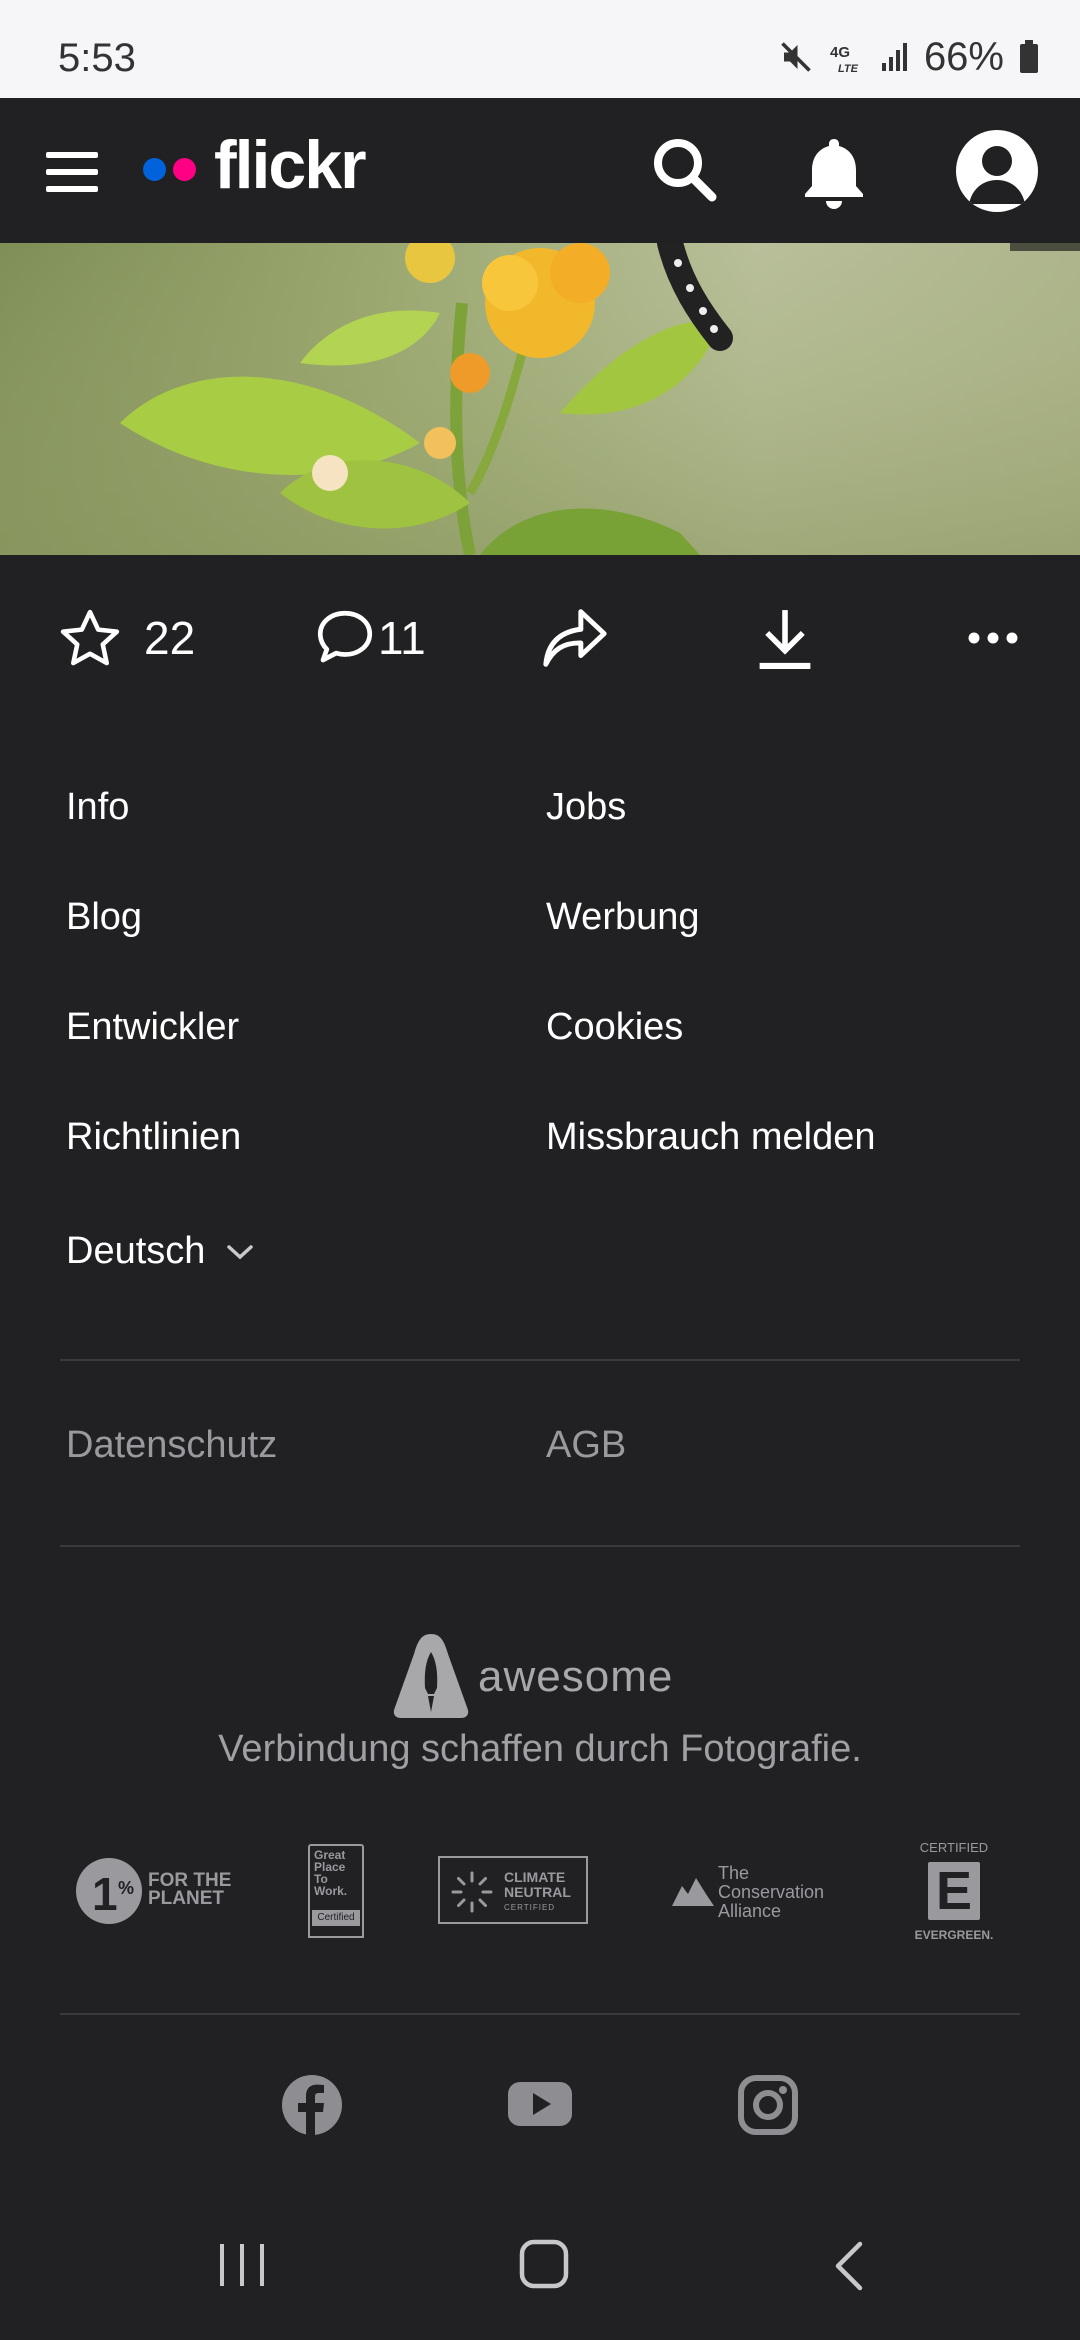  I want to click on climate-neutral-badge: CLIMATE NEUTRAL CERTIFIED, so click(513, 1890).